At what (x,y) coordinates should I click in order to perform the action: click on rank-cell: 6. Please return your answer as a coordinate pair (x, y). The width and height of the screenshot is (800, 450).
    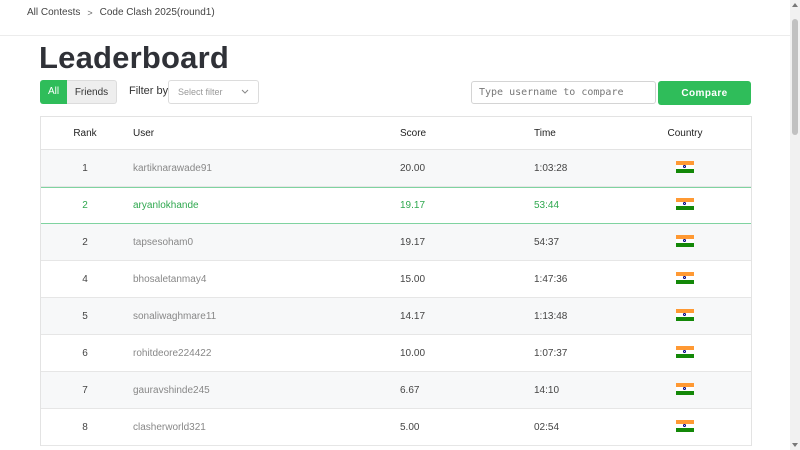
    Looking at the image, I should click on (85, 353).